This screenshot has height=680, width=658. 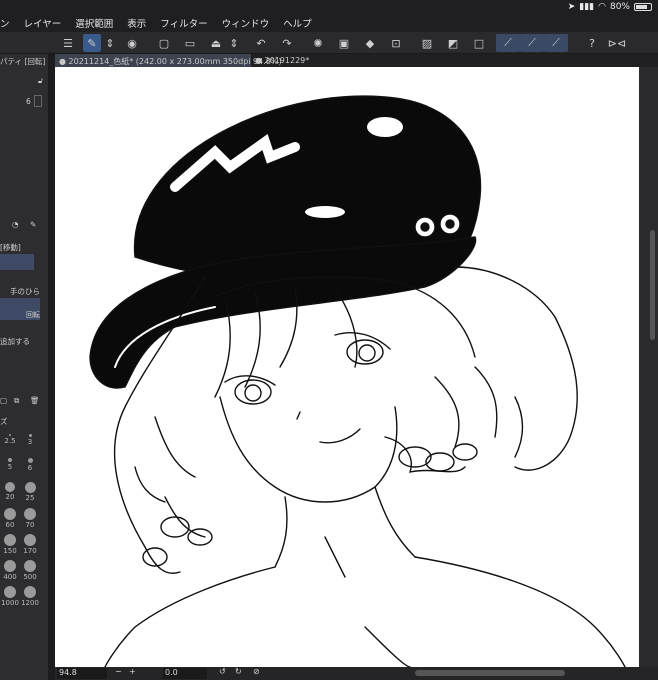 I want to click on new-canvas-icon: ✎, so click(x=92, y=43).